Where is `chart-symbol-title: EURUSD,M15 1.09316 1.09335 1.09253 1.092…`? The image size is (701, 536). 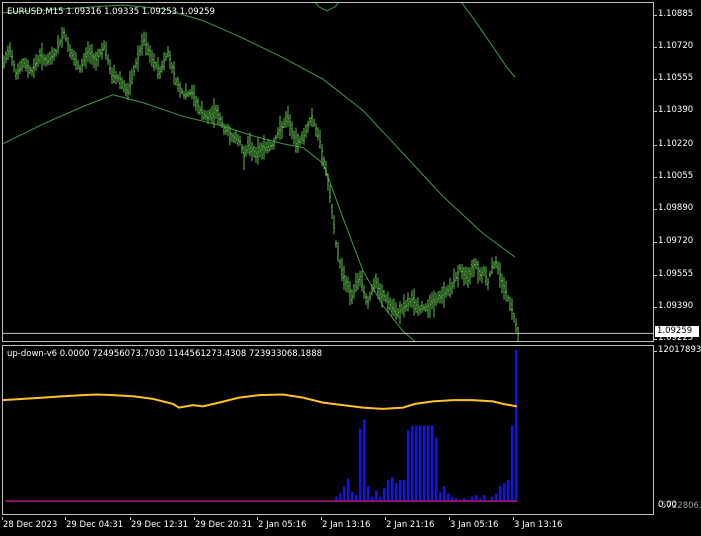
chart-symbol-title: EURUSD,M15 1.09316 1.09335 1.09253 1.092… is located at coordinates (111, 12).